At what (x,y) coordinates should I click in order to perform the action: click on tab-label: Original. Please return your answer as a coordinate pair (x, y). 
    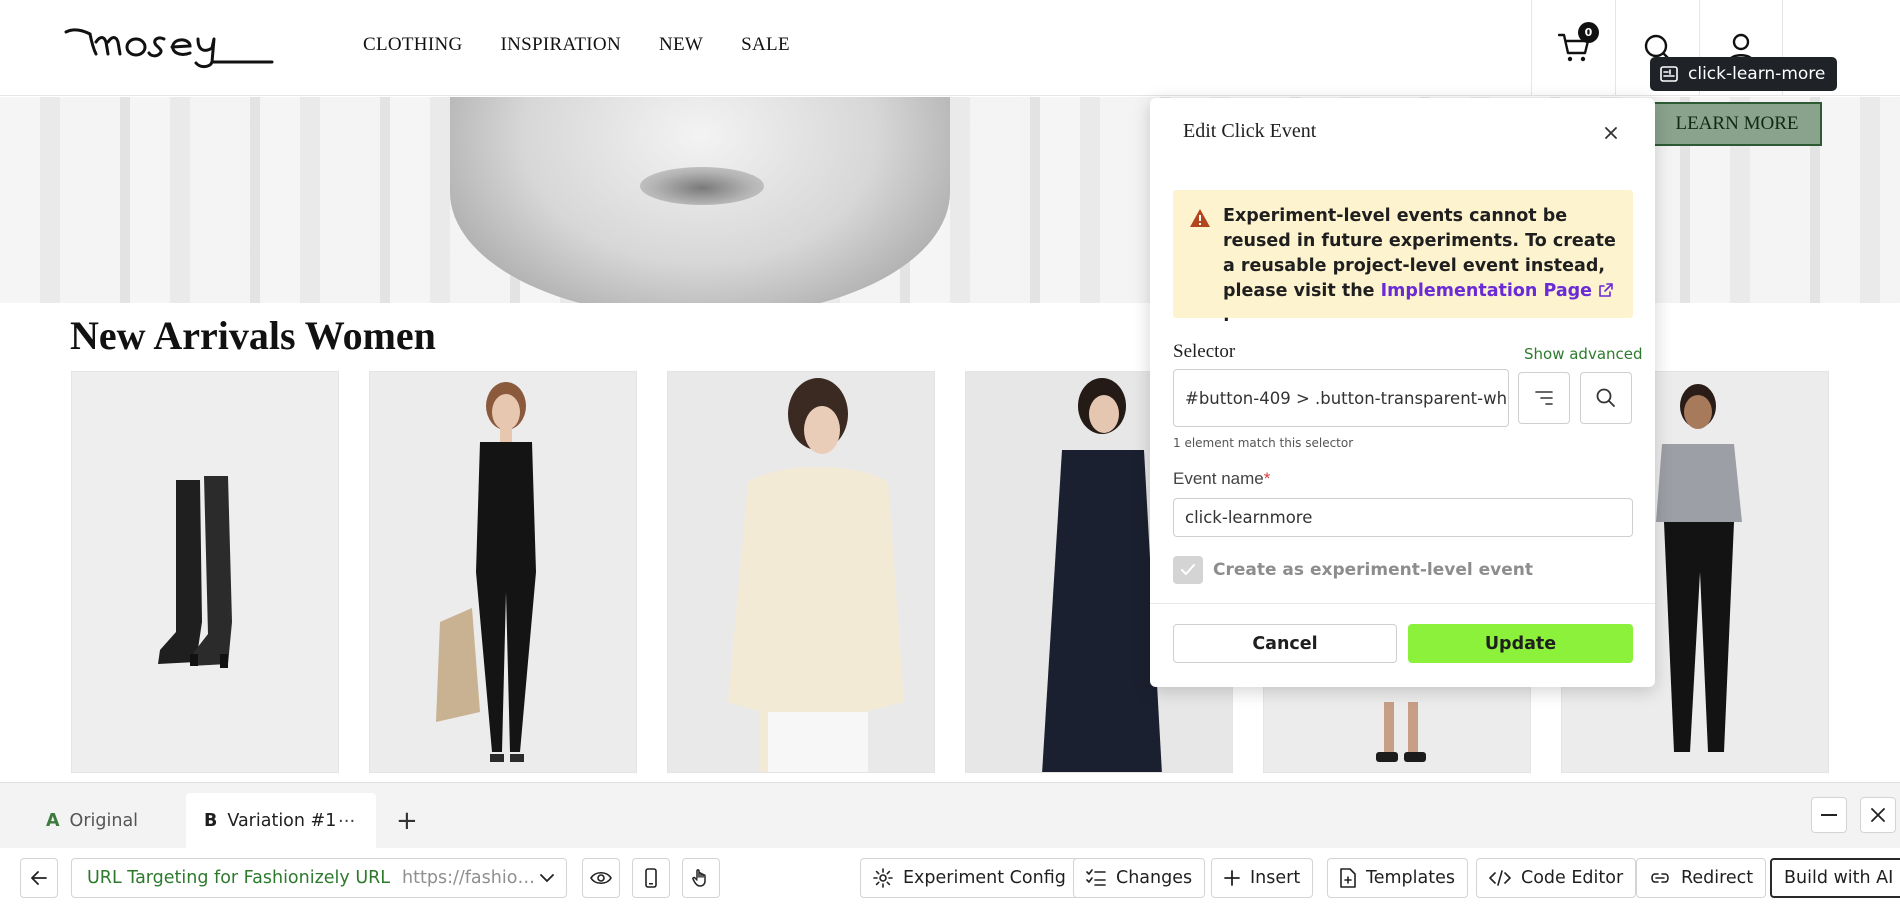
    Looking at the image, I should click on (104, 821).